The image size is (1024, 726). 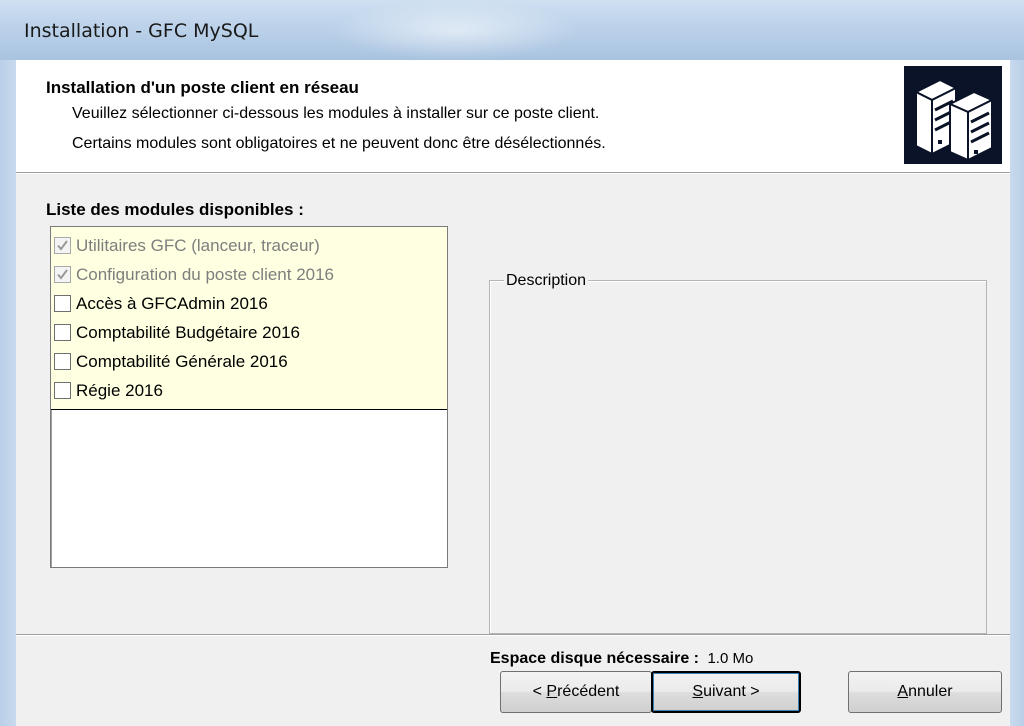 I want to click on module-item: Régie 2016, so click(x=249, y=390).